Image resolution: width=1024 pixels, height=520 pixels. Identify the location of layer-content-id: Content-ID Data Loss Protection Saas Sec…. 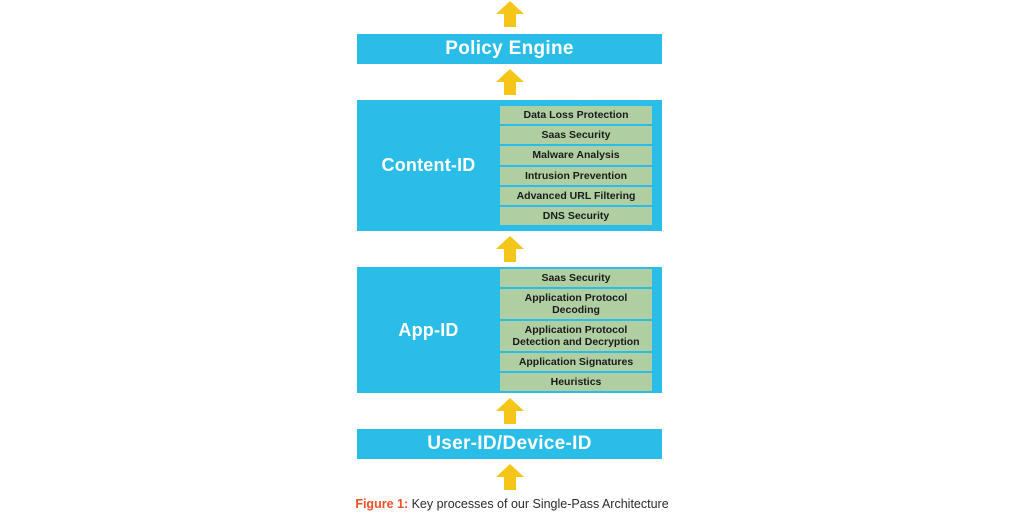
(509, 165).